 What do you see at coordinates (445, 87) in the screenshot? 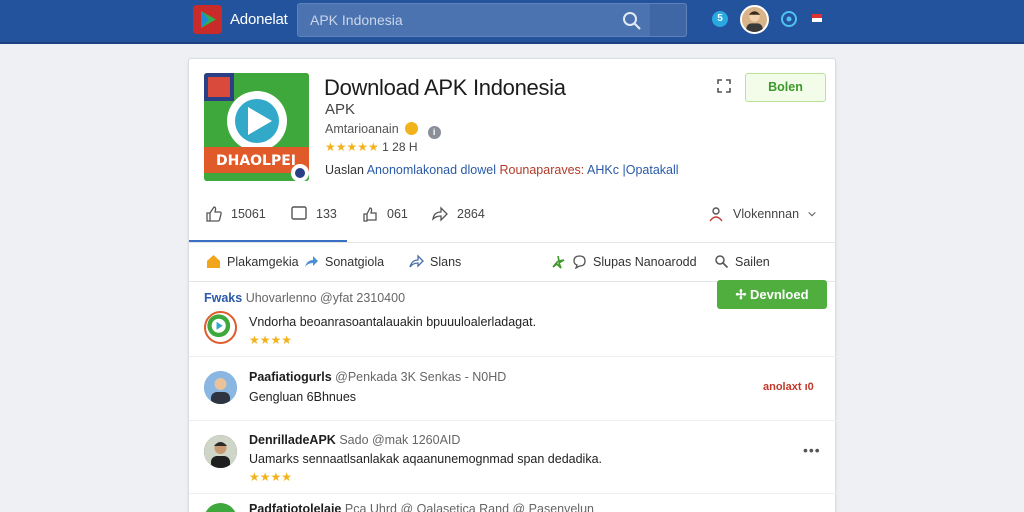
I see `app-title: Download APK Indonesia` at bounding box center [445, 87].